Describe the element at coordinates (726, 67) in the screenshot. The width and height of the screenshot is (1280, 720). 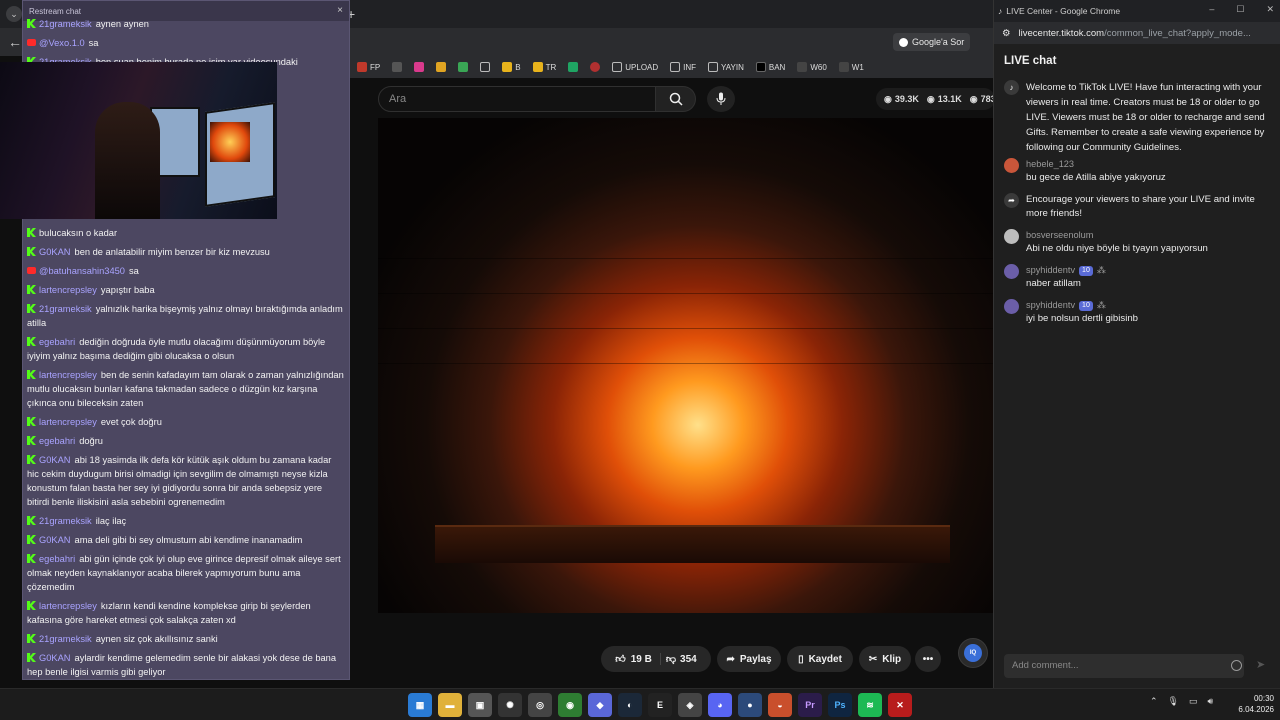
I see `bookmark-yayin: YAYIN` at that location.